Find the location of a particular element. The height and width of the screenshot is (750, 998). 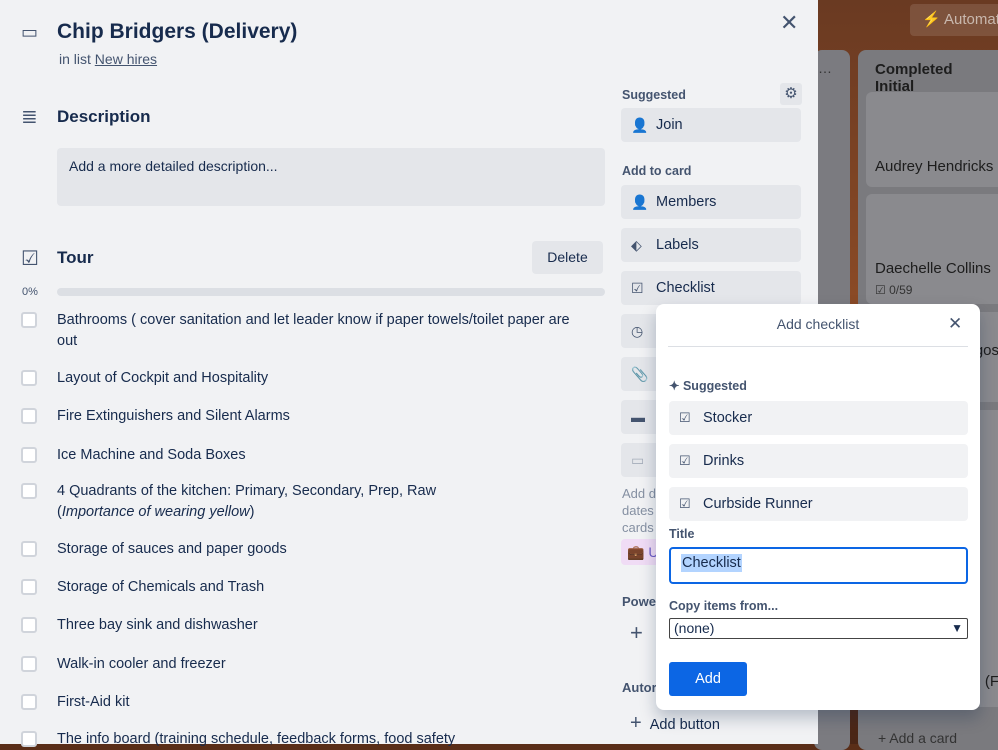

suggestion-label: Curbside Runner is located at coordinates (758, 504).